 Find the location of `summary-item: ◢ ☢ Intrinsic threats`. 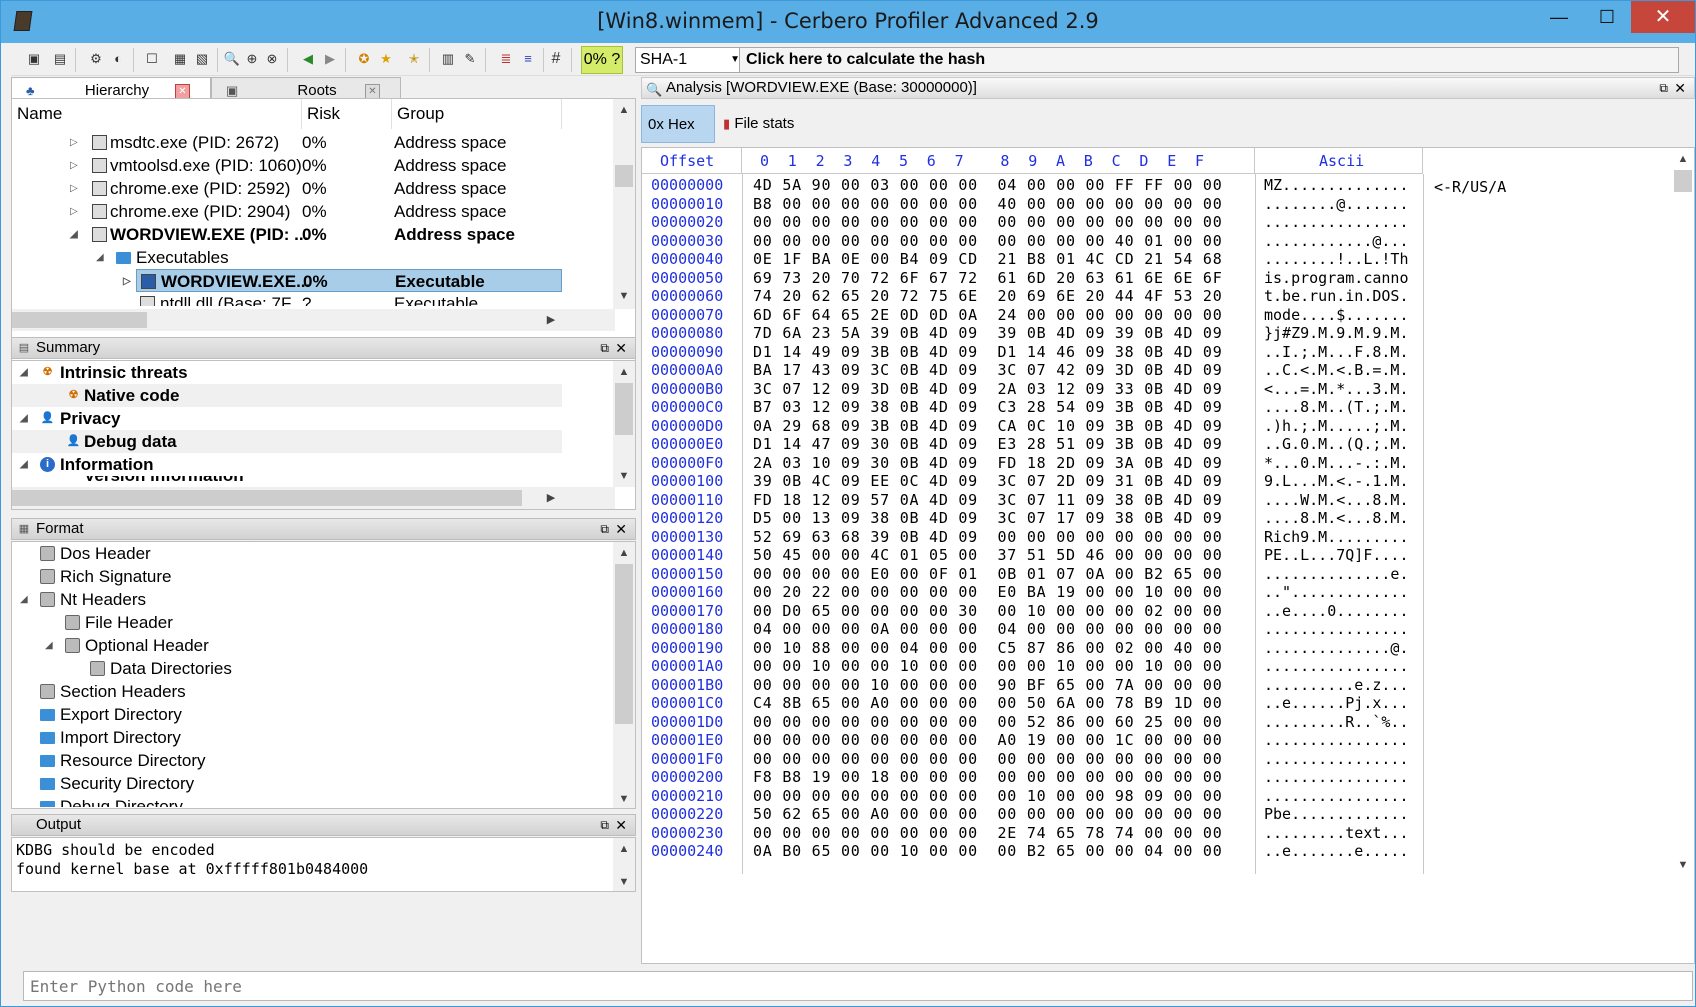

summary-item: ◢ ☢ Intrinsic threats is located at coordinates (287, 372).